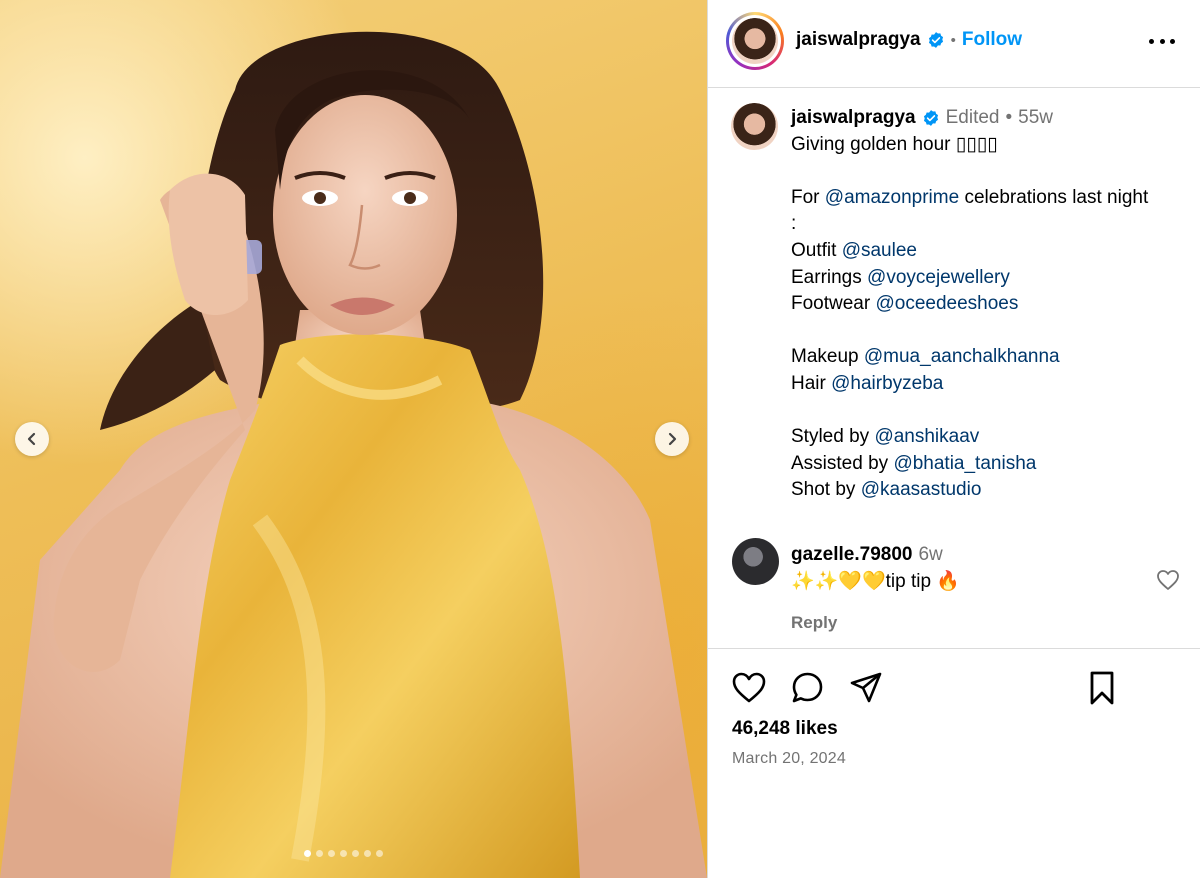  I want to click on caption-line-text: Outfit, so click(816, 250).